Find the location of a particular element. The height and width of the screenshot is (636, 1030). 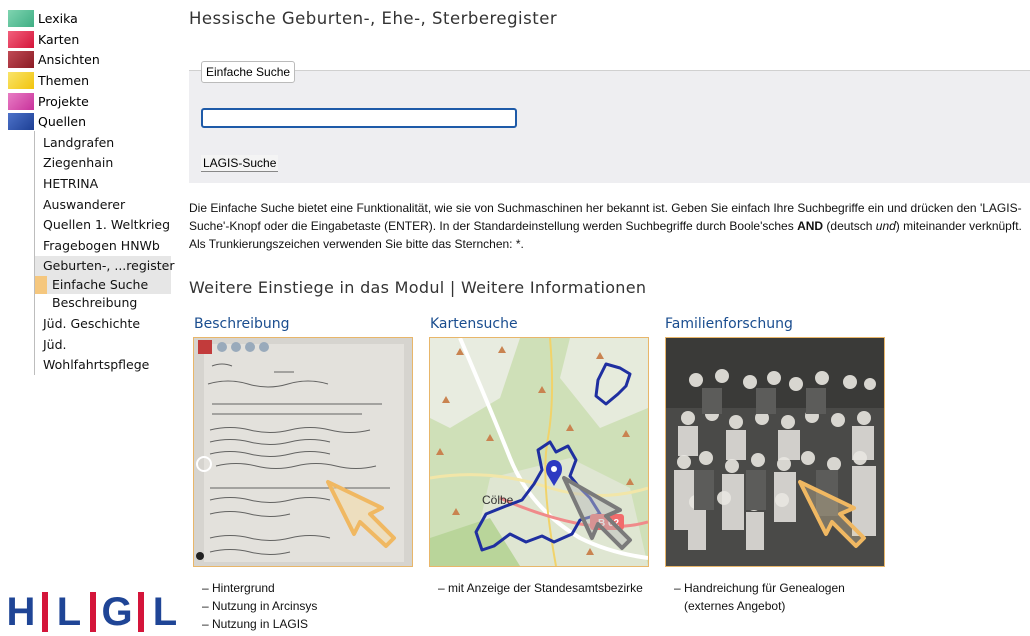

sidebar-item-label: Jüd. is located at coordinates (55, 344).